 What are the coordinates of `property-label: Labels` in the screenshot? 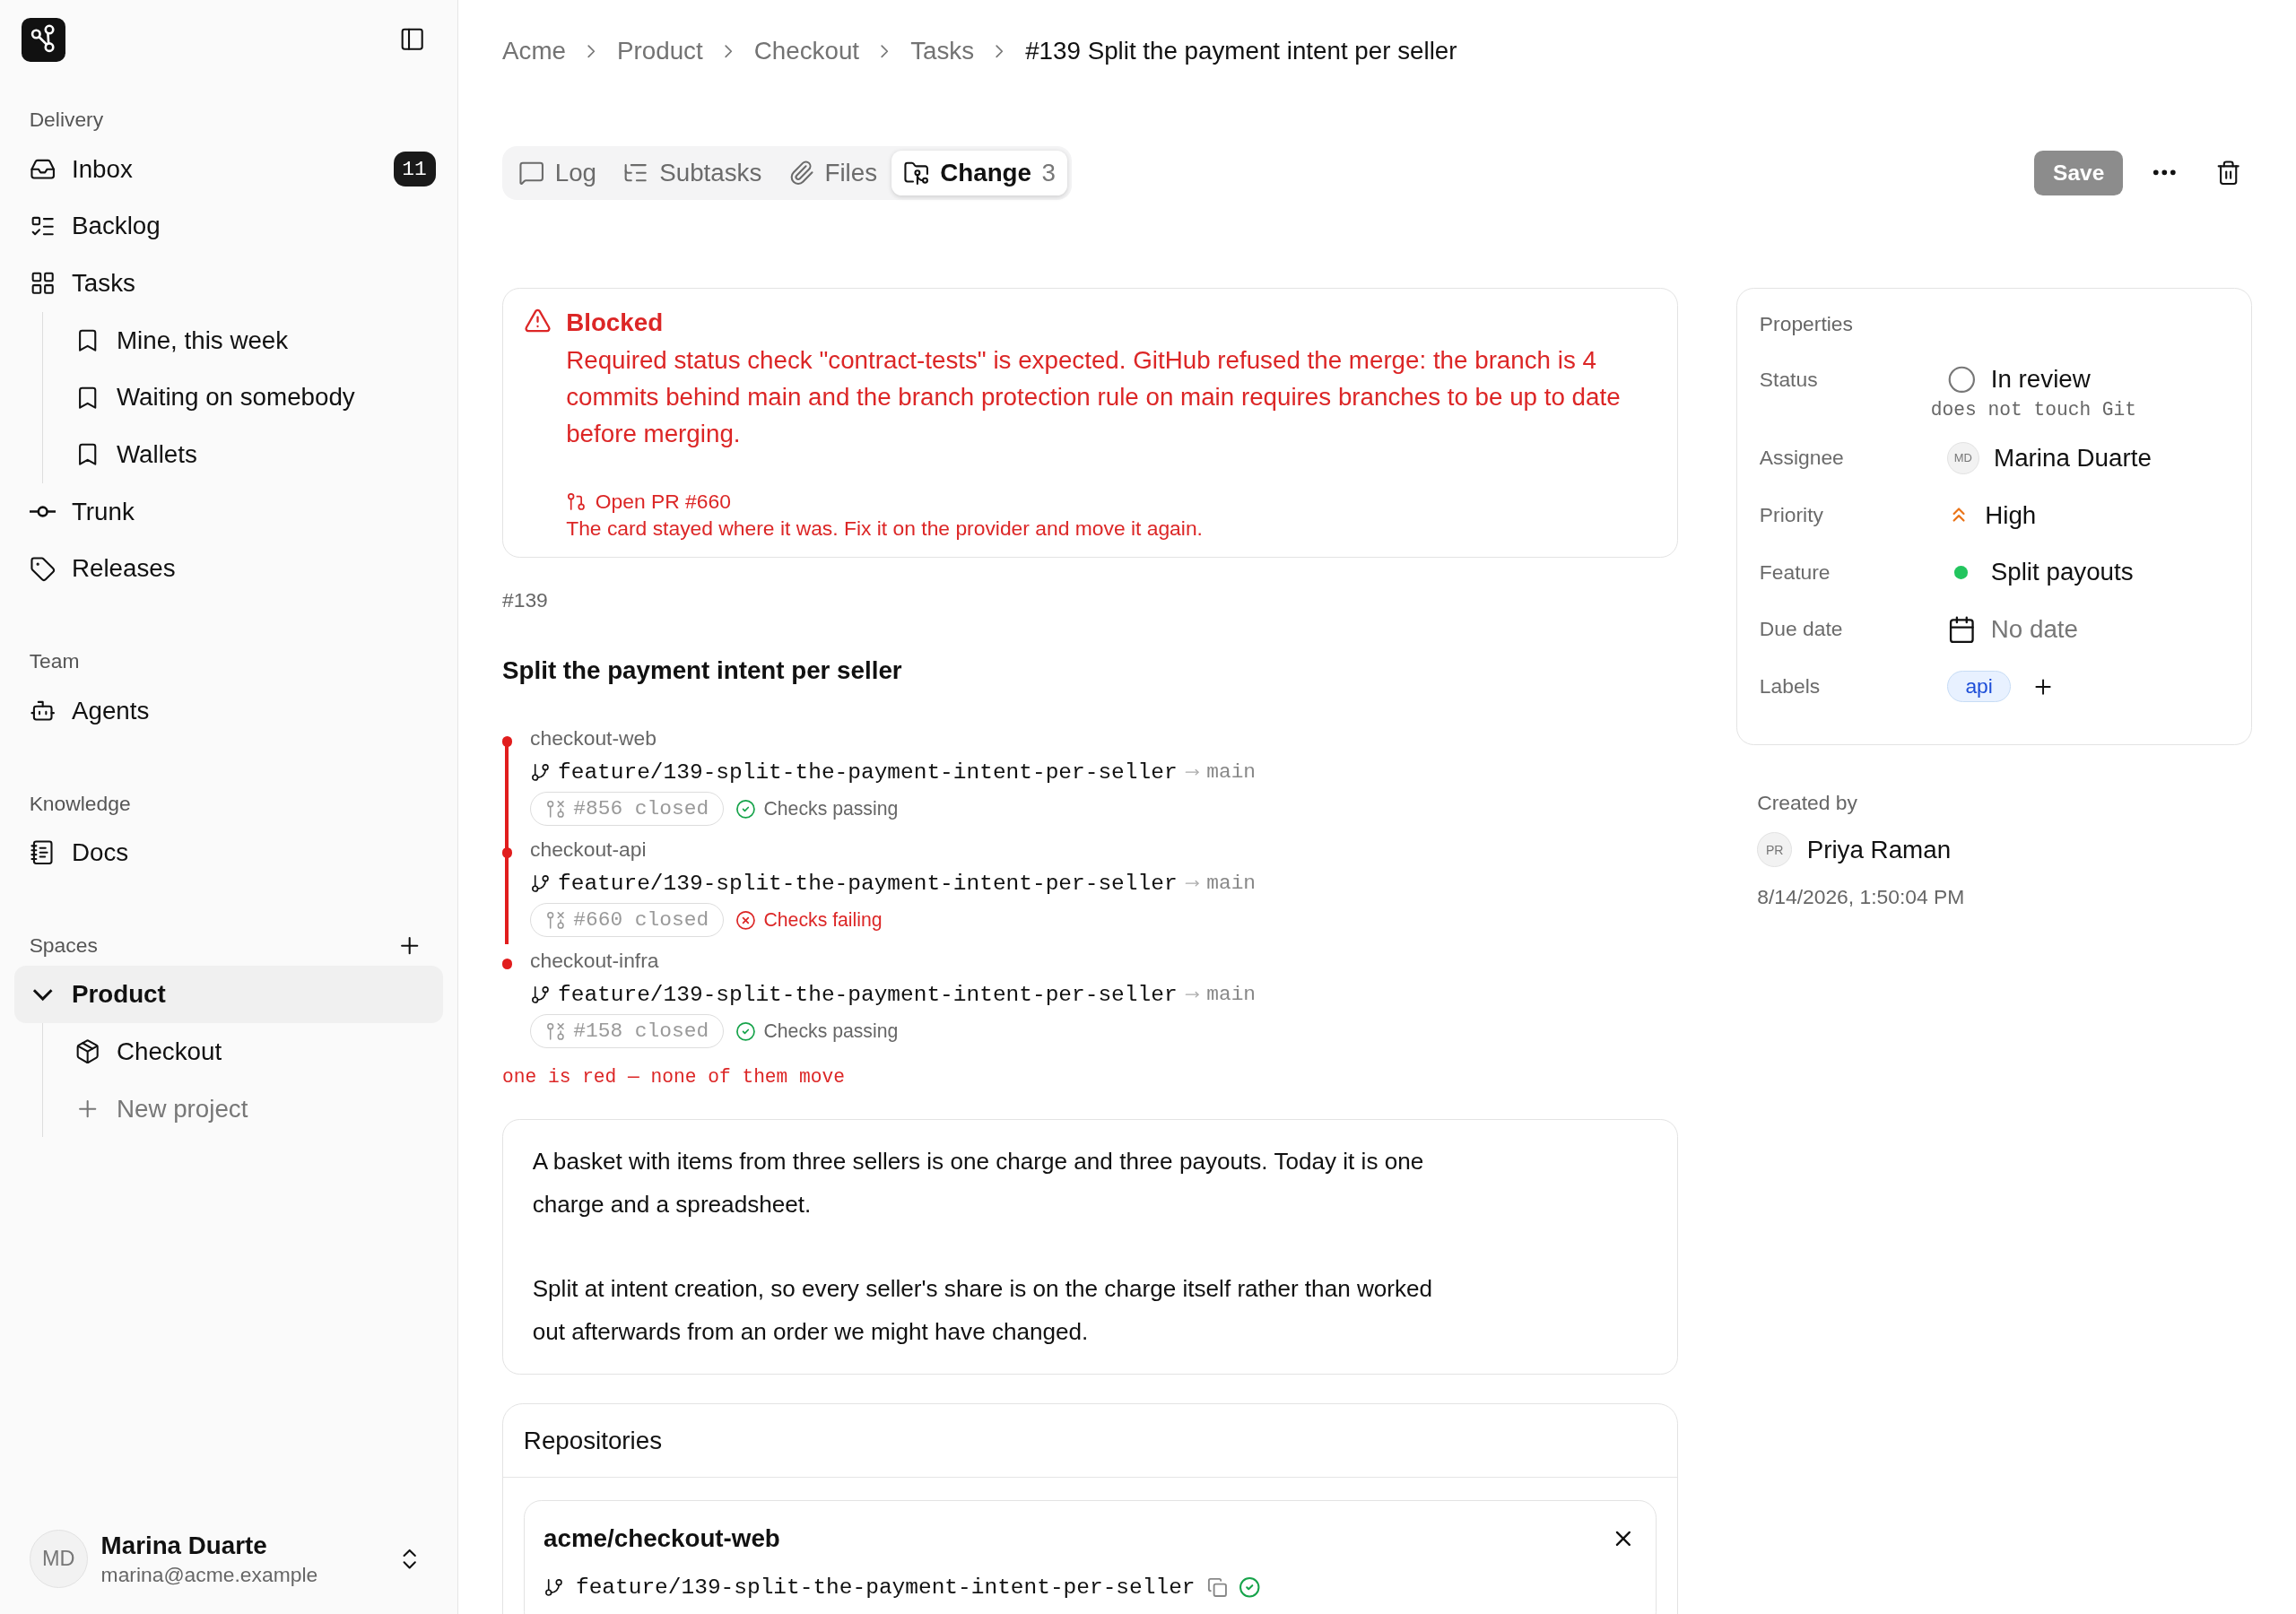 It's located at (1790, 686).